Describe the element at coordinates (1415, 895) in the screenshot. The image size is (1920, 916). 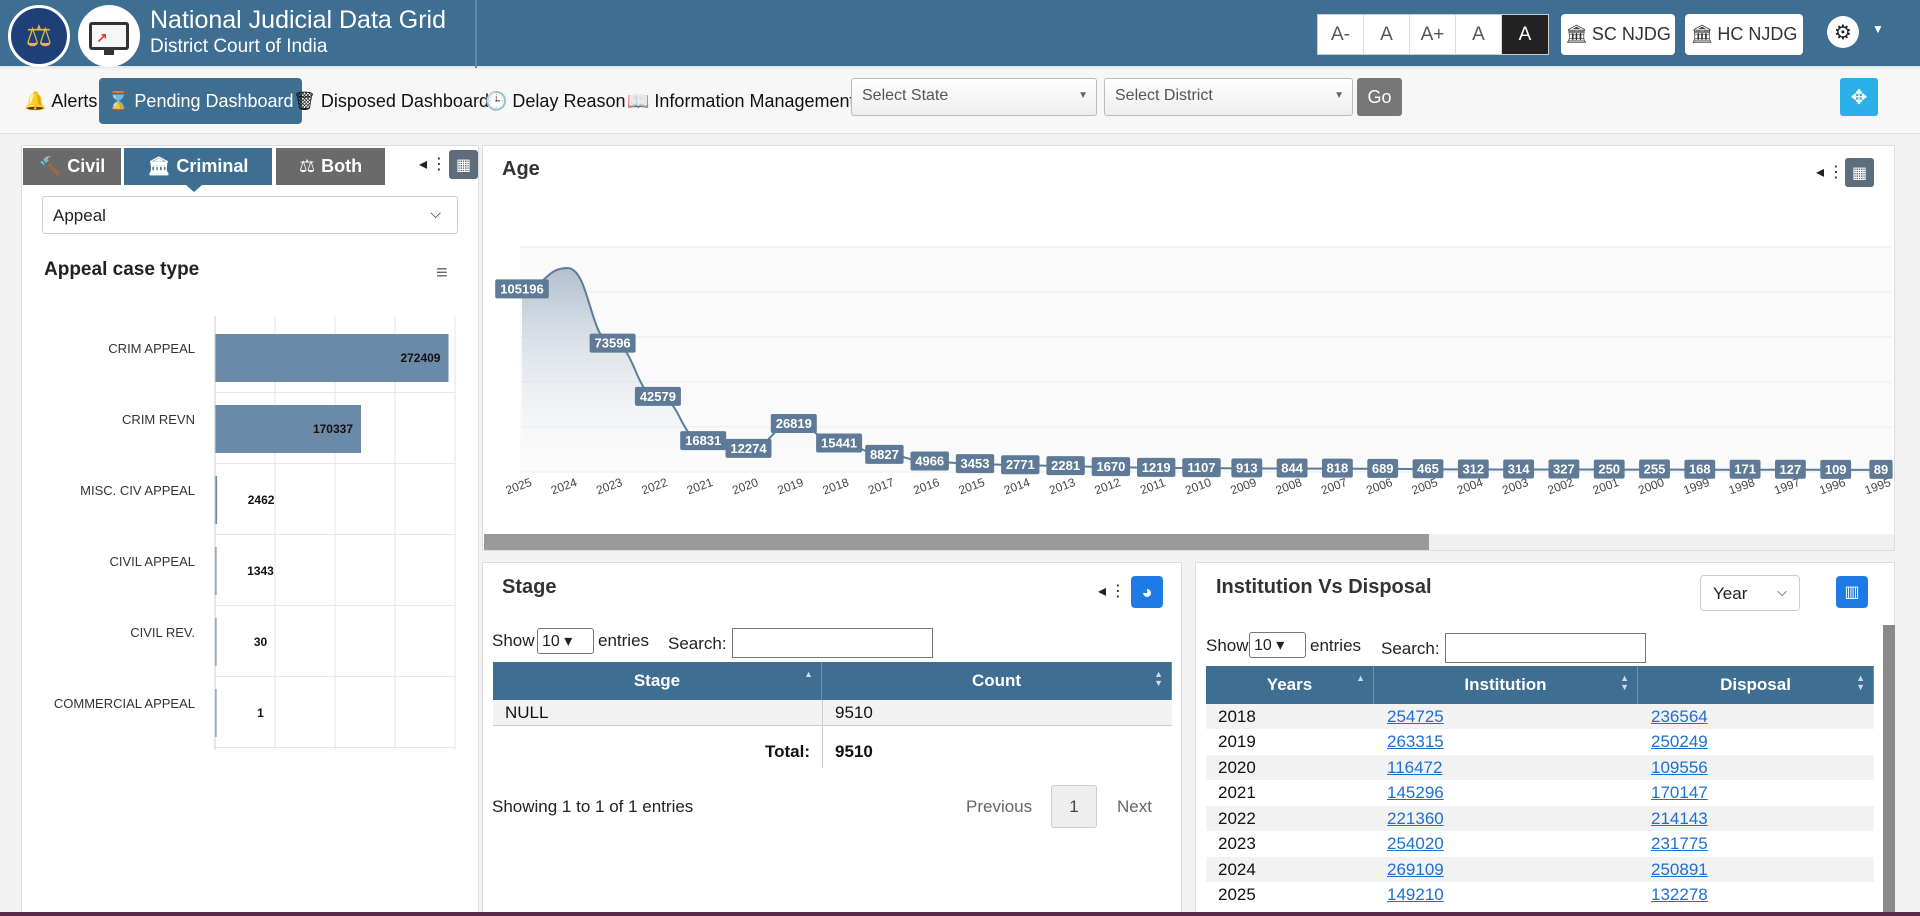
I see `institution-link: 149210` at that location.